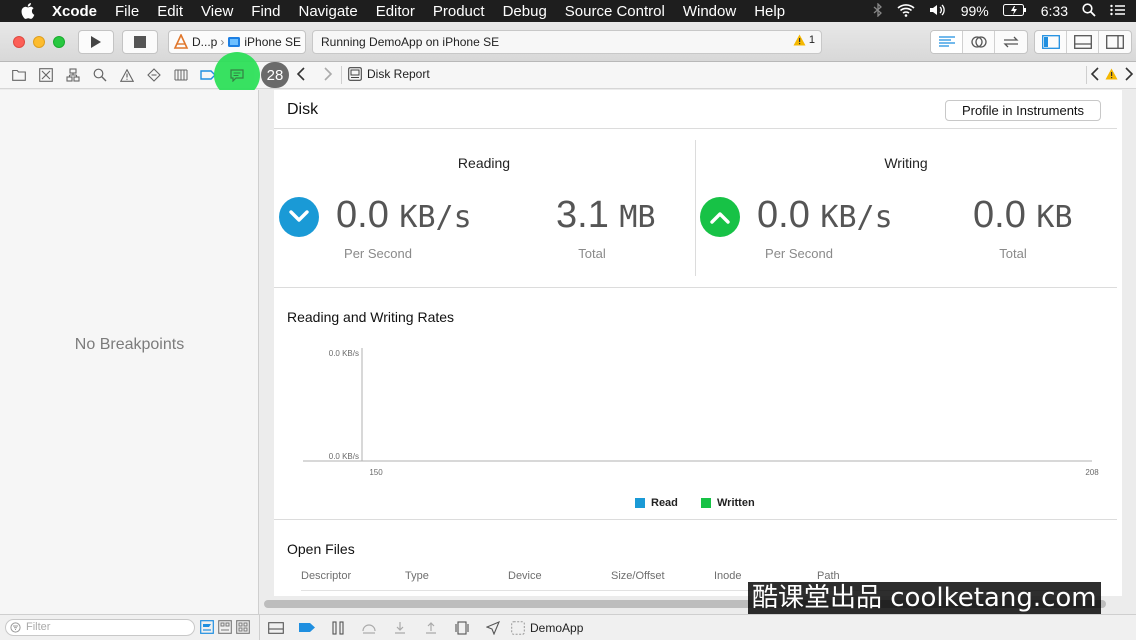 The width and height of the screenshot is (1136, 640). What do you see at coordinates (1089, 11) in the screenshot?
I see `spotlight-search-icon` at bounding box center [1089, 11].